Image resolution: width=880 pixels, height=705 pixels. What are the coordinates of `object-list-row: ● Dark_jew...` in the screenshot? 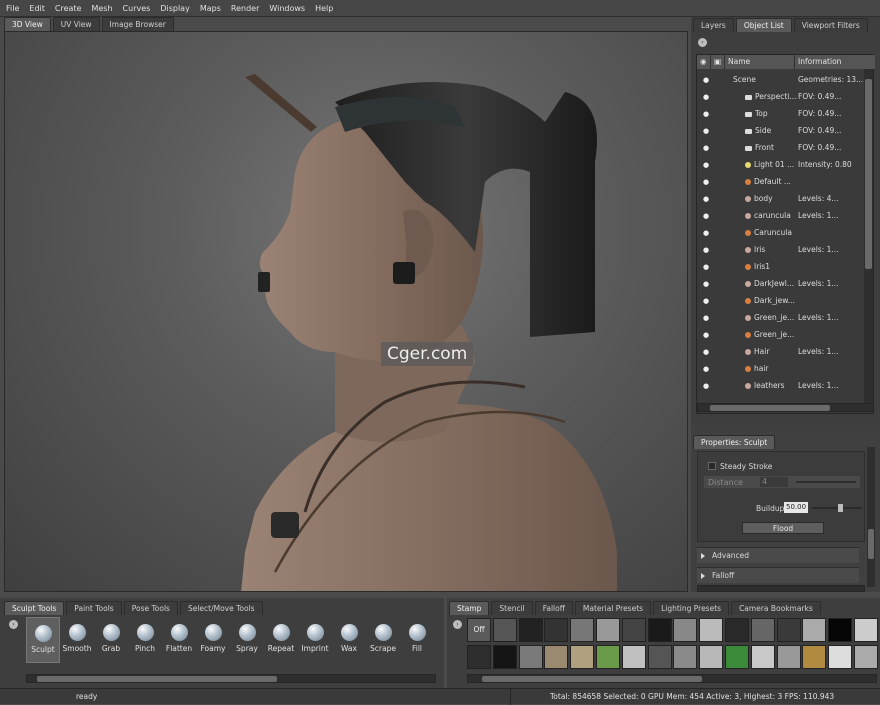 It's located at (780, 300).